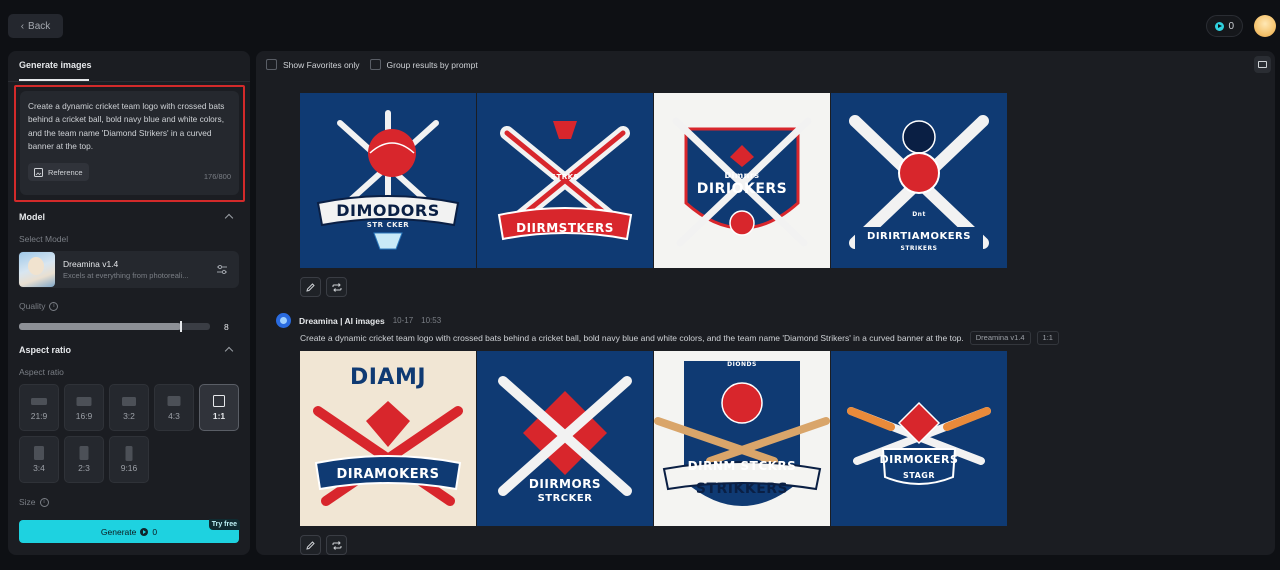  I want to click on generated-image-8: DIRMOKERS STAGR, so click(919, 438).